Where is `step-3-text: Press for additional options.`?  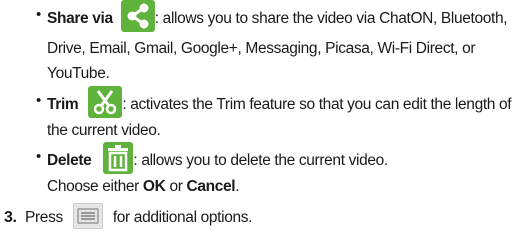
step-3-text: Press for additional options. is located at coordinates (139, 216).